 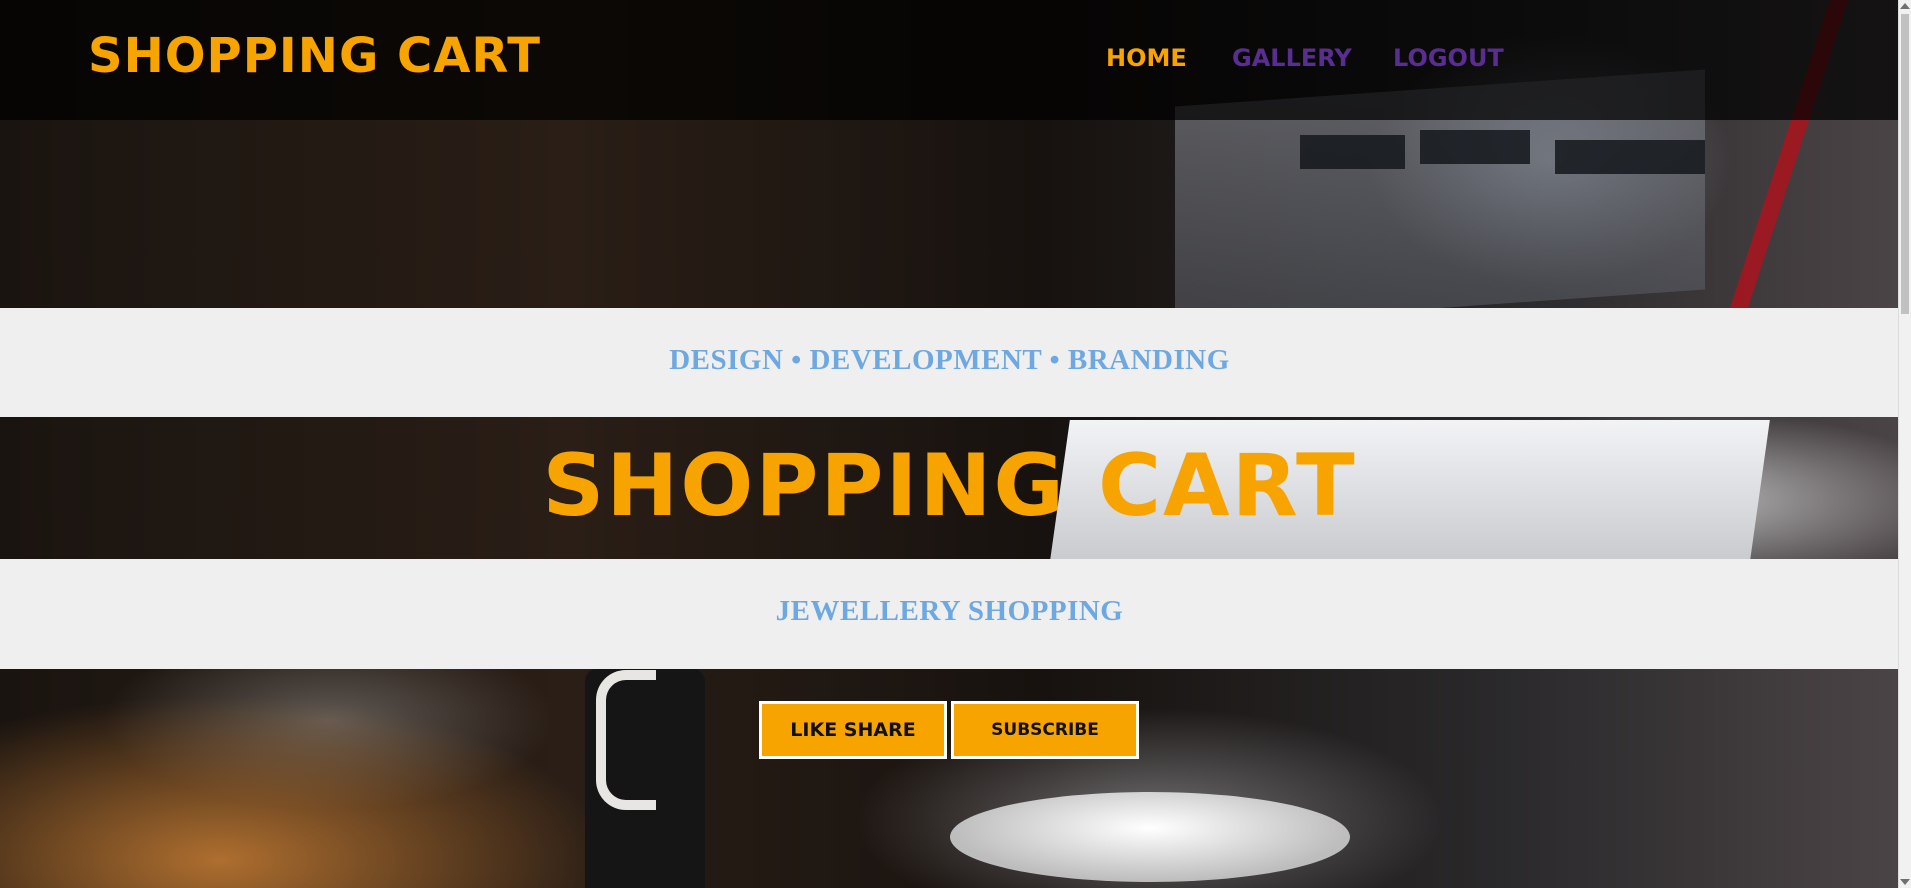 What do you see at coordinates (314, 56) in the screenshot?
I see `brand-logo: SHOPPING CART` at bounding box center [314, 56].